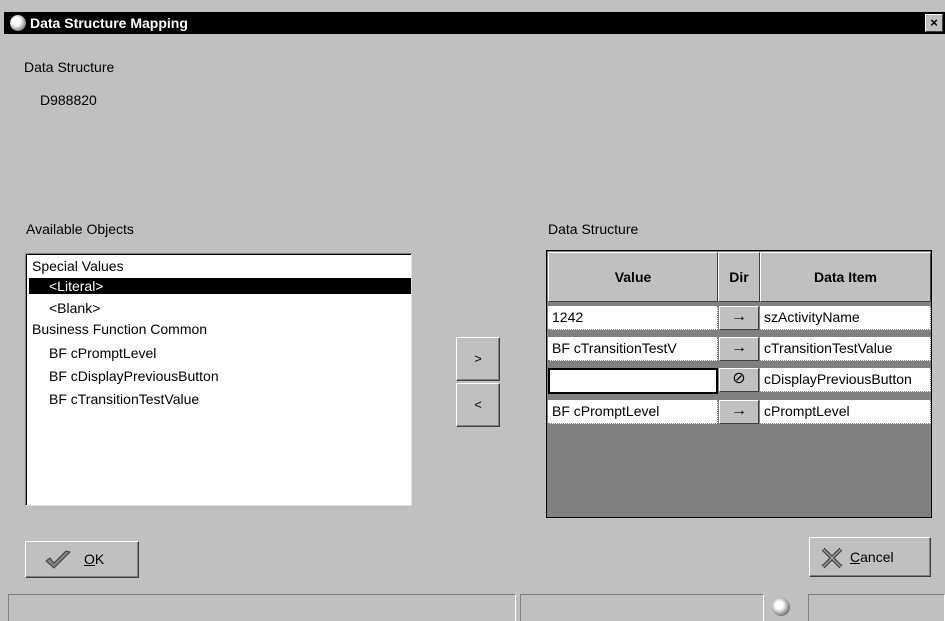 The width and height of the screenshot is (945, 621). What do you see at coordinates (94, 559) in the screenshot?
I see `ok-label: OK` at bounding box center [94, 559].